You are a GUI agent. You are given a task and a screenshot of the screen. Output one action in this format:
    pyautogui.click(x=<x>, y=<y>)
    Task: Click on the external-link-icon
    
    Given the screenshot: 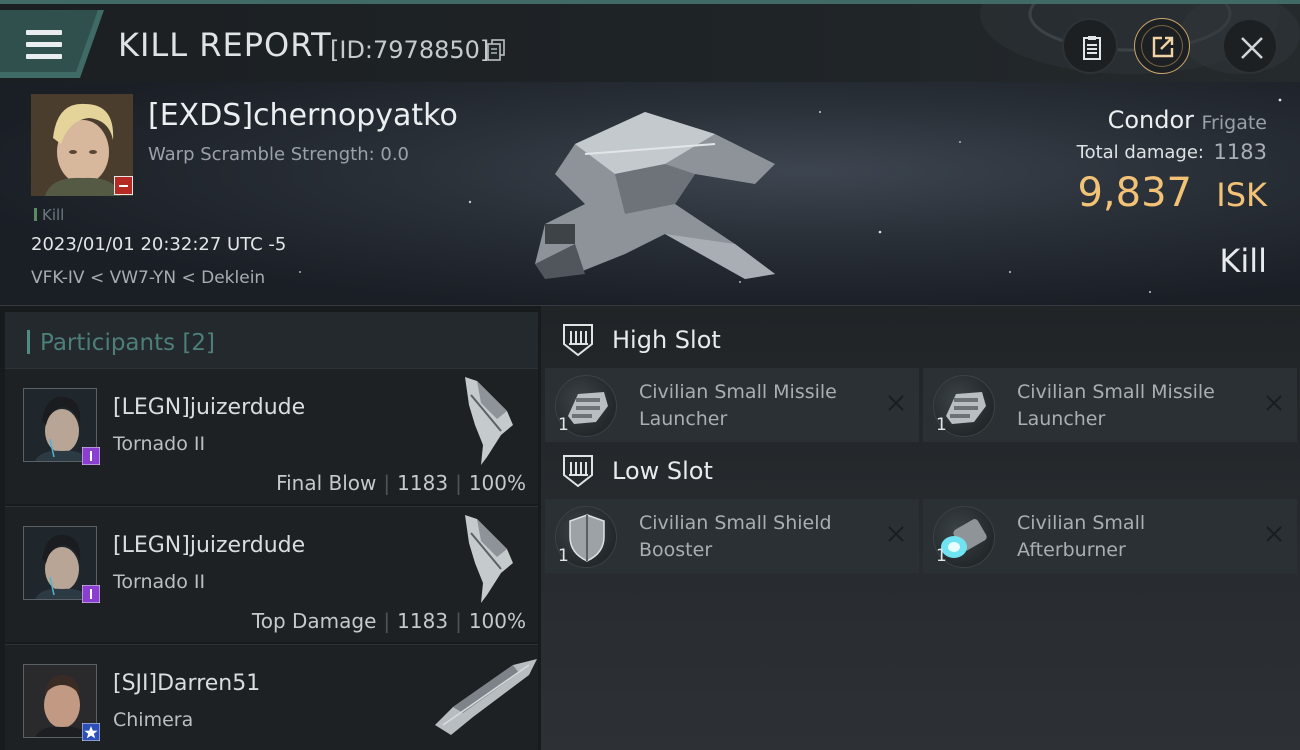 What is the action you would take?
    pyautogui.click(x=1163, y=47)
    